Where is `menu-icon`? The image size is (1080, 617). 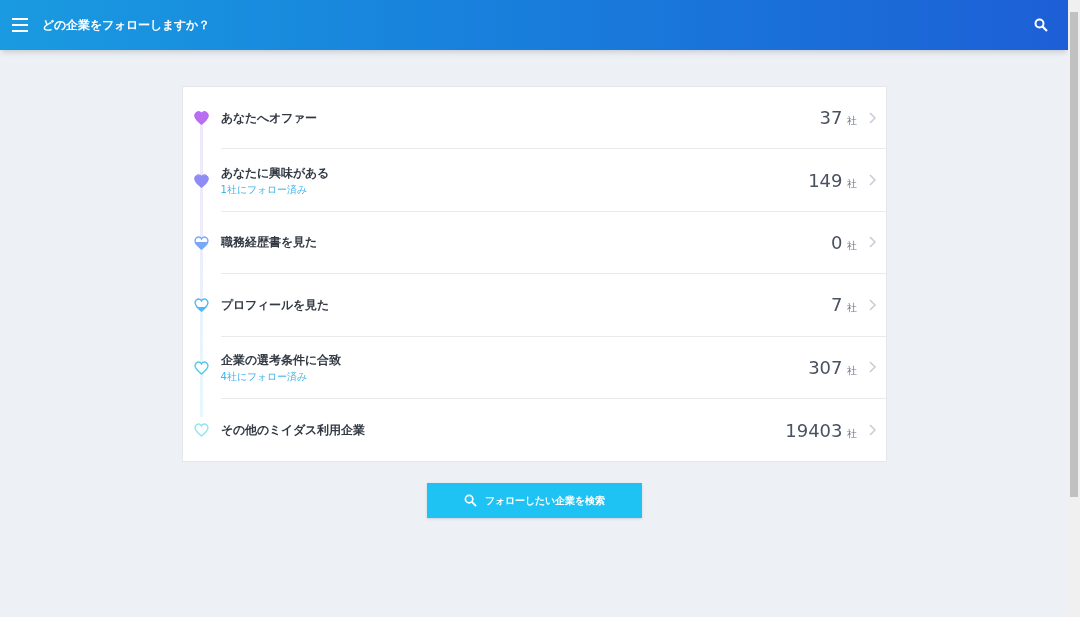 menu-icon is located at coordinates (20, 25).